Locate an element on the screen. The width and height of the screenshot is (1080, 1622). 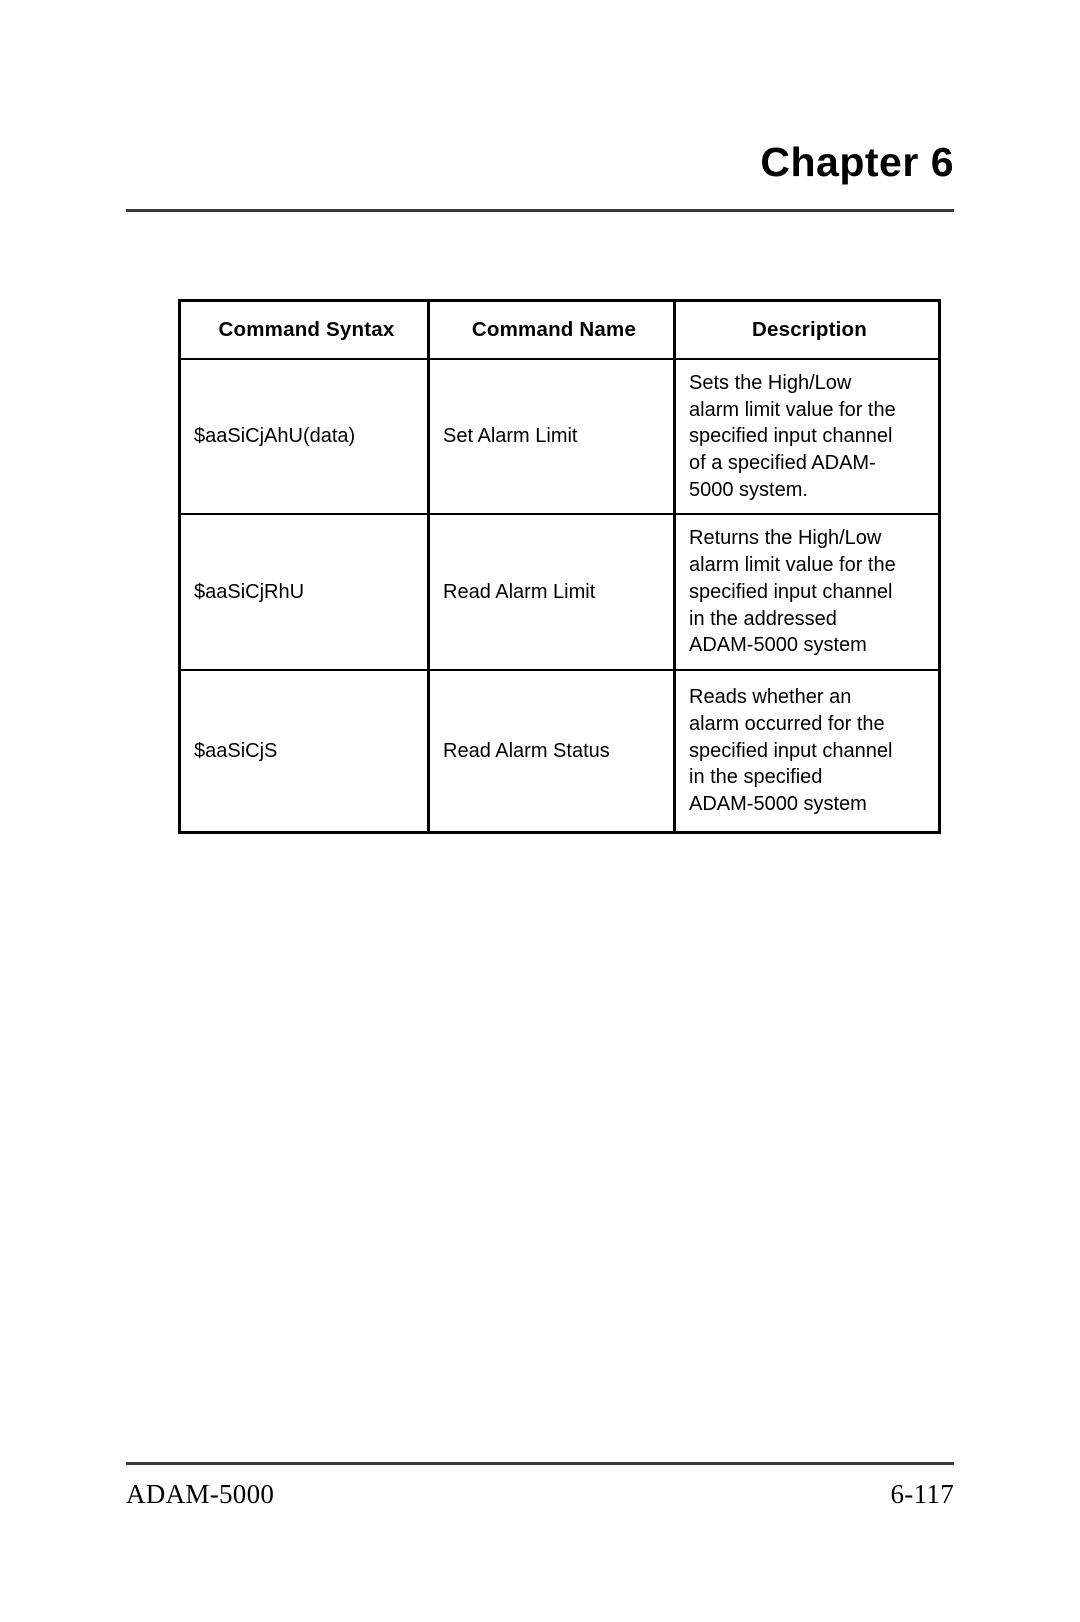
cell-command-name: Set Alarm Limit is located at coordinates (552, 437).